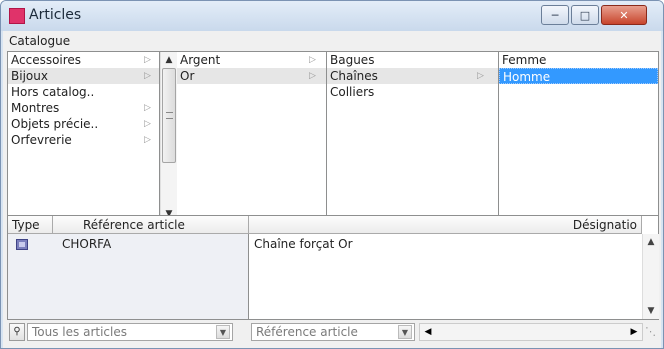  What do you see at coordinates (55, 15) in the screenshot?
I see `window-title: Articles` at bounding box center [55, 15].